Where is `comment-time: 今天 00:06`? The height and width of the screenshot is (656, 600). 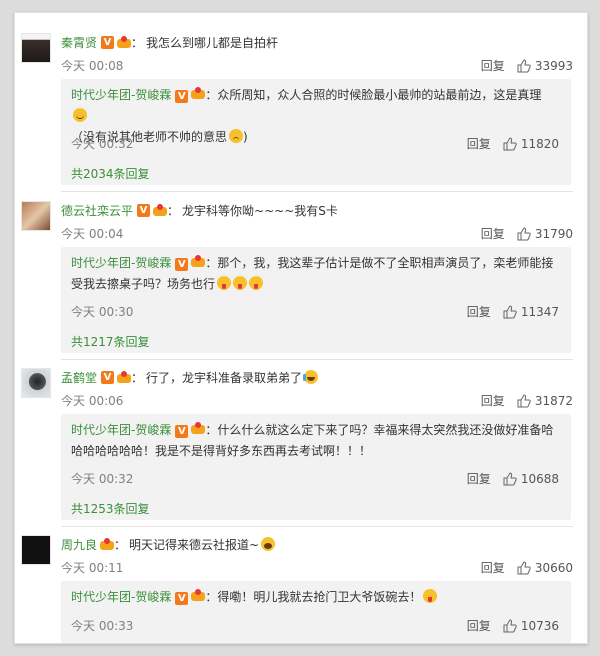 comment-time: 今天 00:06 is located at coordinates (92, 401).